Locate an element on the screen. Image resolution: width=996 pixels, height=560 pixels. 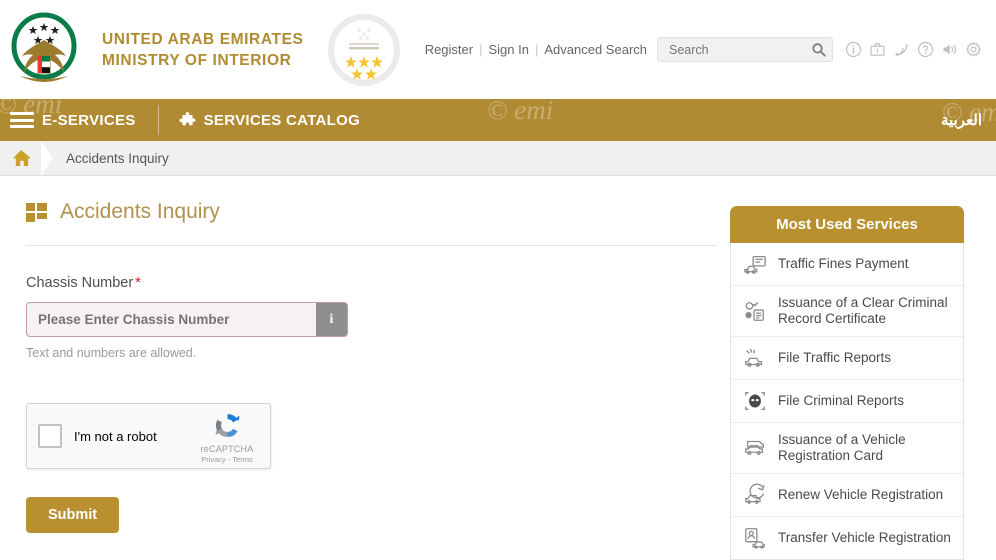
required-asterisk: * is located at coordinates (138, 282).